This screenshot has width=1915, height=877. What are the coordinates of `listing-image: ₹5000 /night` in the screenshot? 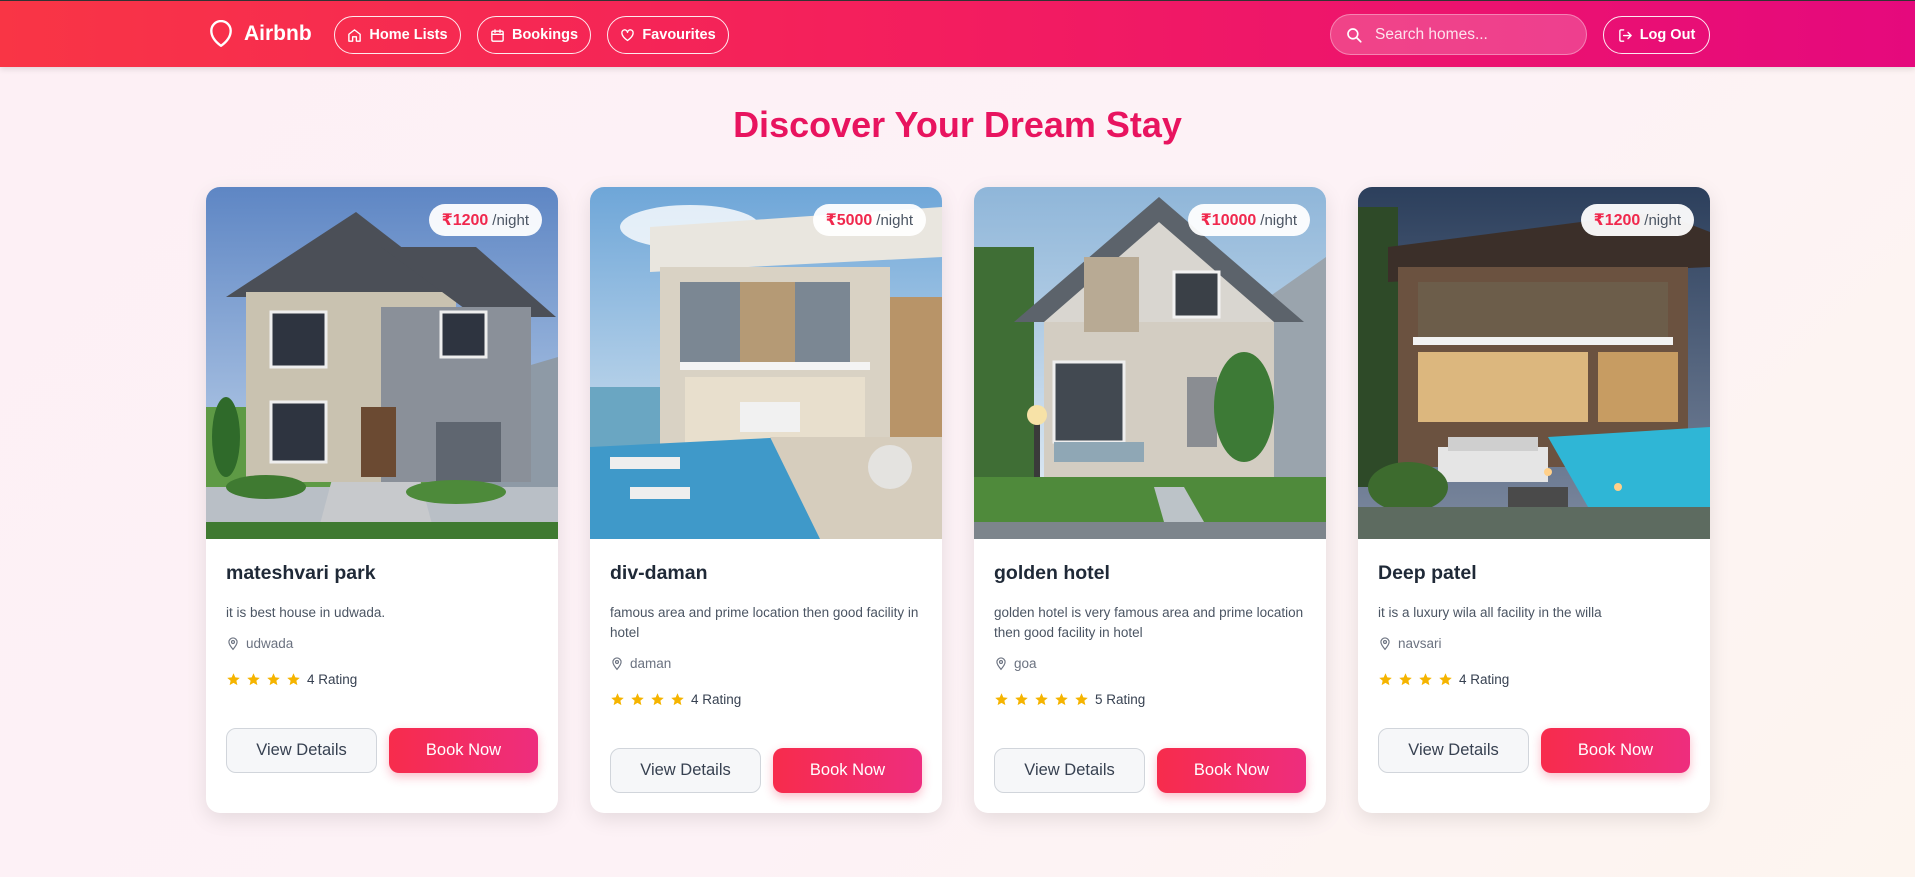 It's located at (766, 363).